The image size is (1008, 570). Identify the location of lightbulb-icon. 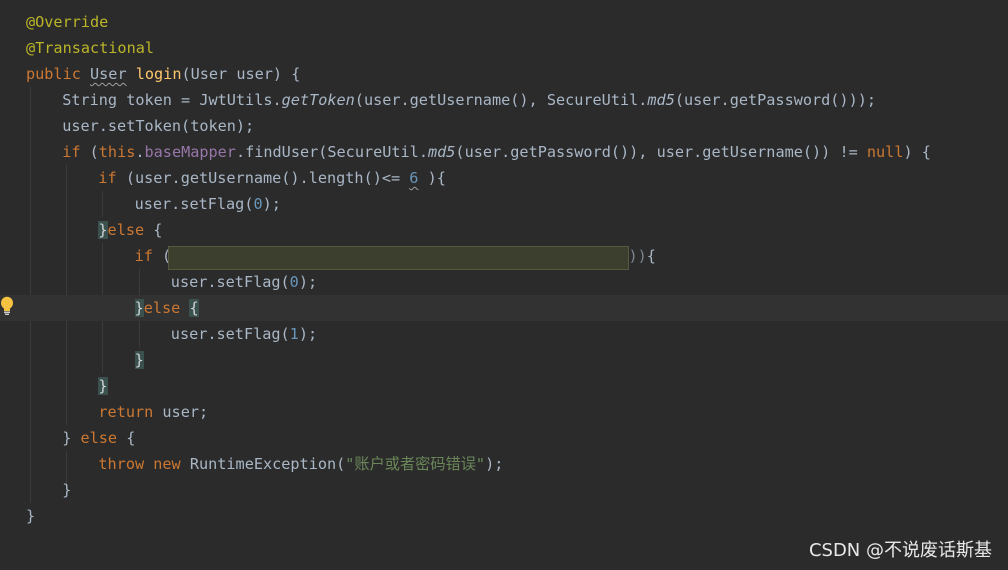
(7, 306).